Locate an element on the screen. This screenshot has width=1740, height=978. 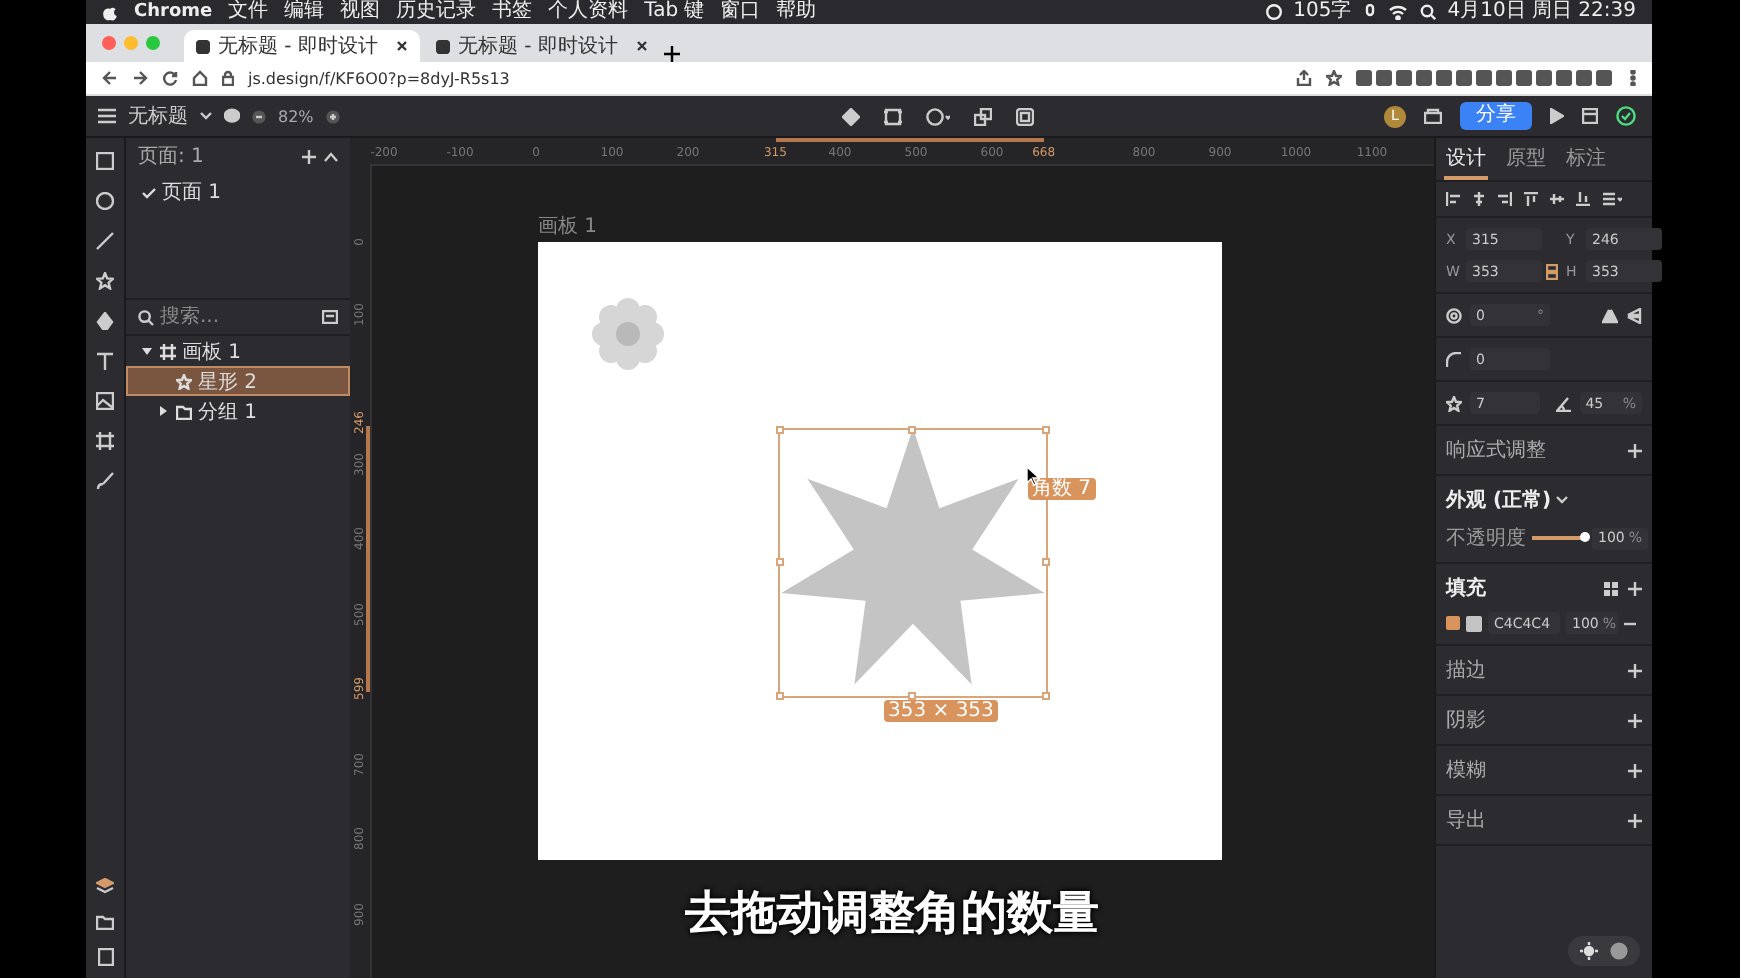
corner-radius-icon is located at coordinates (1454, 359).